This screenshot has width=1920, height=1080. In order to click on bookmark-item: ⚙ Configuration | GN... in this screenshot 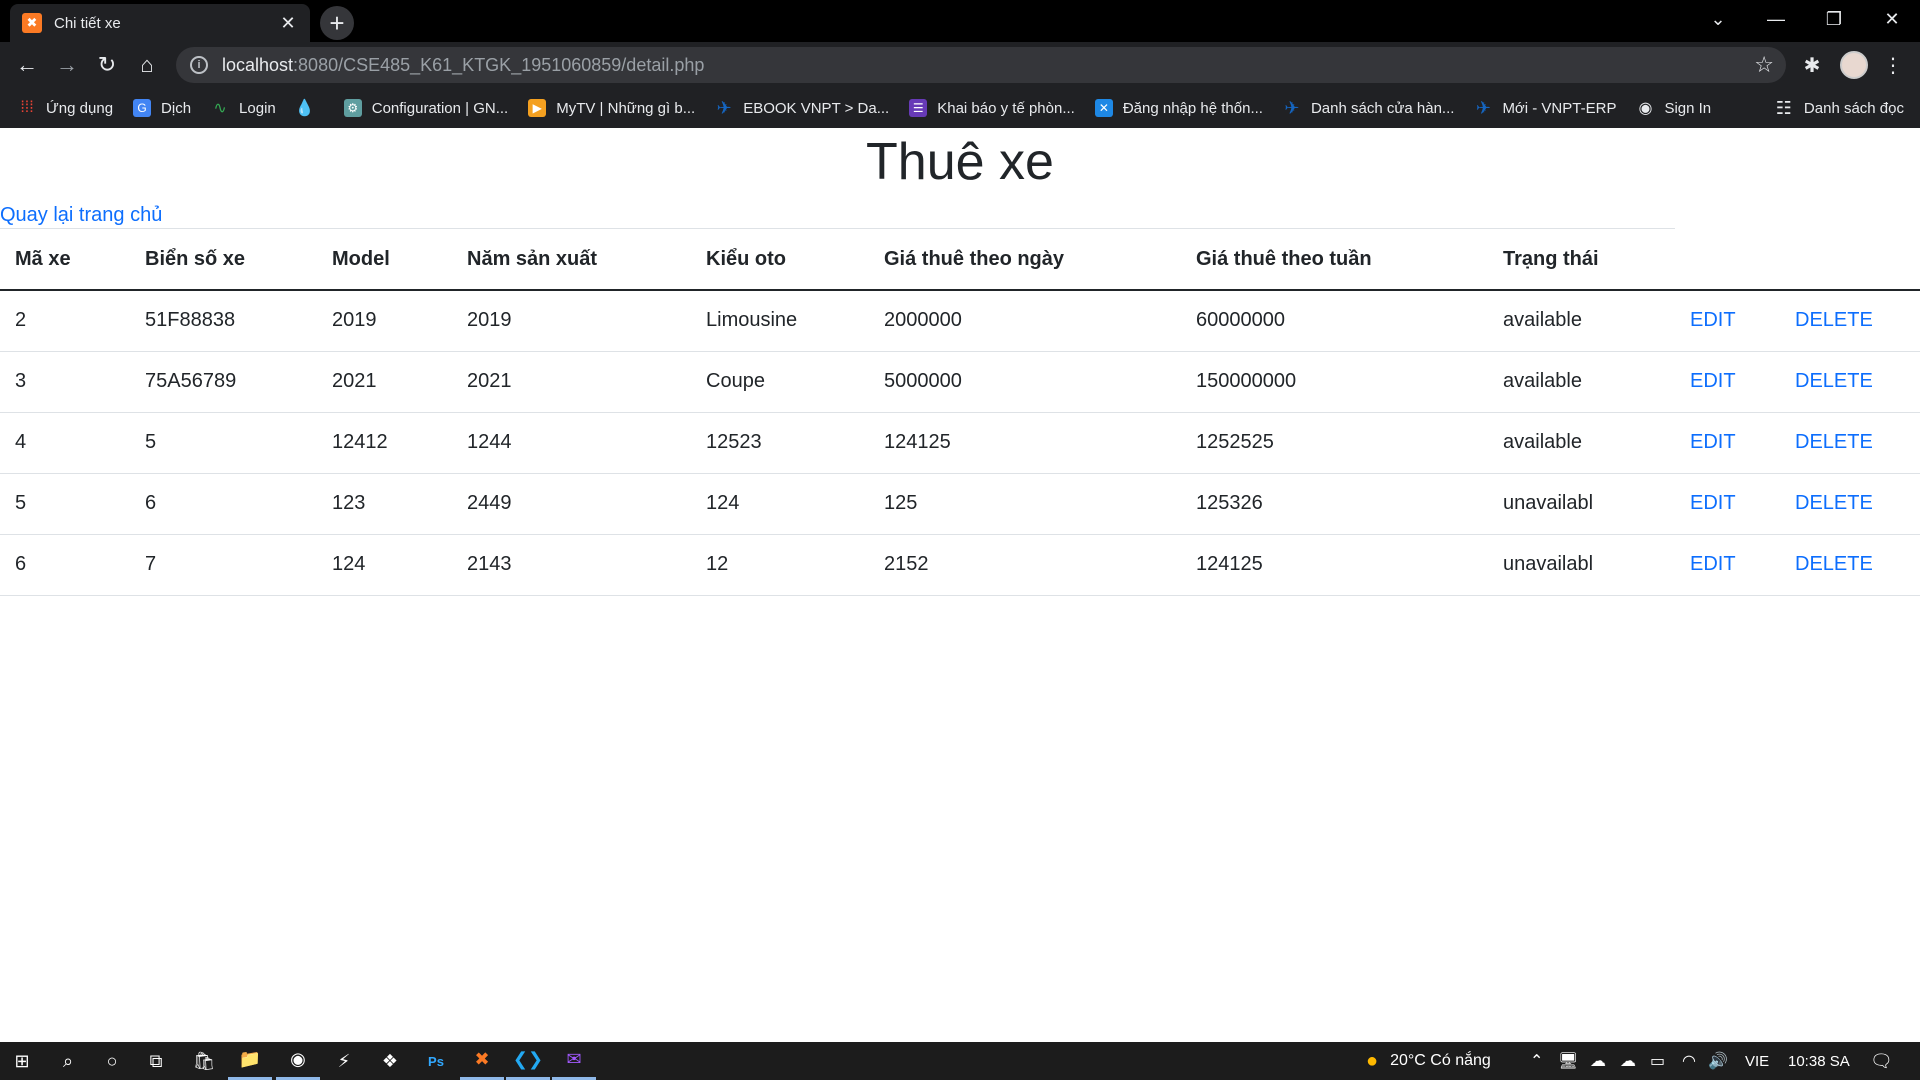, I will do `click(425, 108)`.